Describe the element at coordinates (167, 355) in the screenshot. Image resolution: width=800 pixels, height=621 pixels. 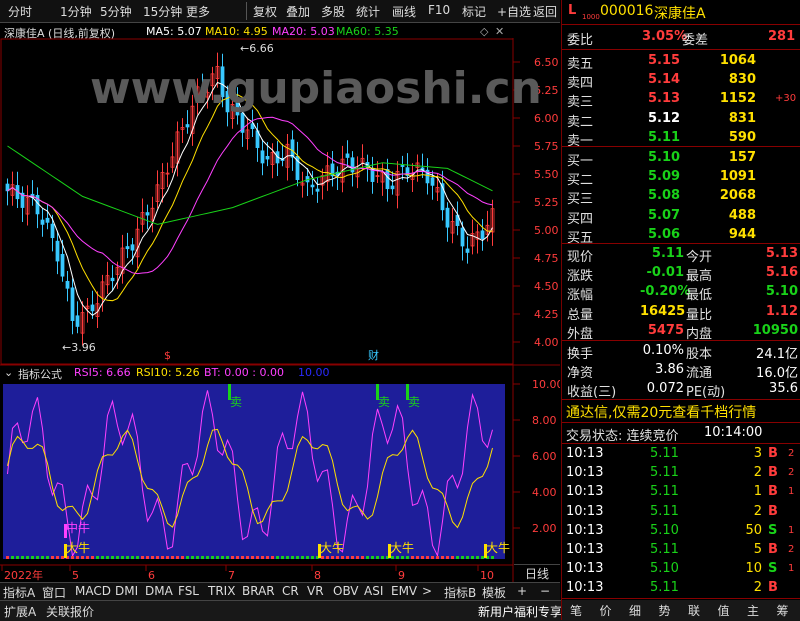
I see `event-mark-dividend: $` at that location.